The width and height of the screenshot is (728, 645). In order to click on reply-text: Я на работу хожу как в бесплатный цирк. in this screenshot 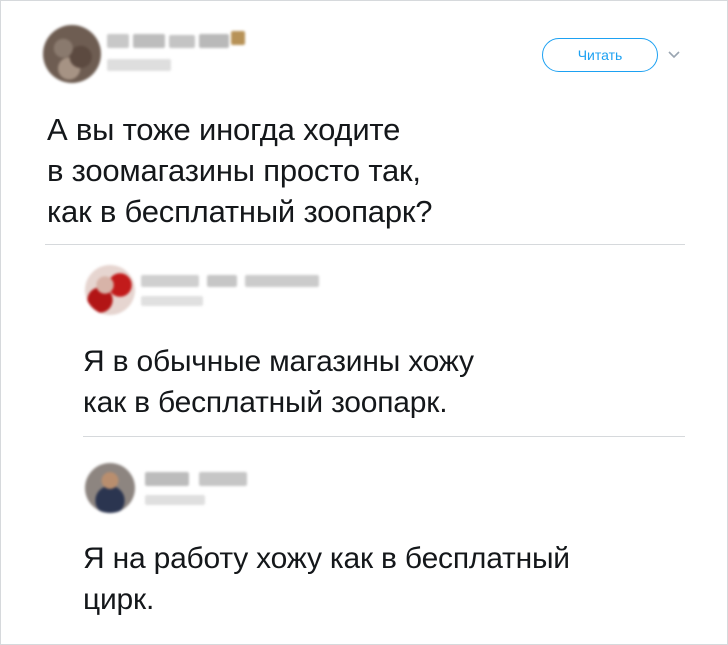, I will do `click(393, 579)`.